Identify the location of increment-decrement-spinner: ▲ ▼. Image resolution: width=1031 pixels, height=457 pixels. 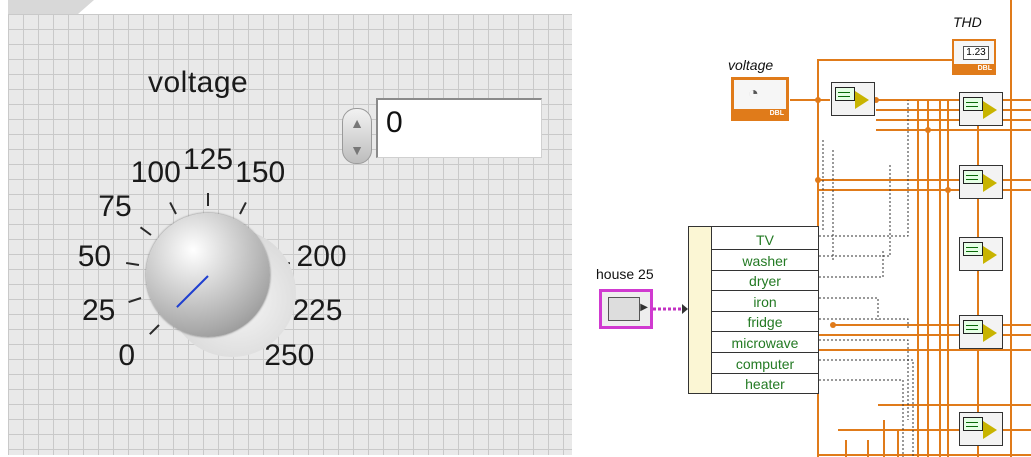
(357, 136).